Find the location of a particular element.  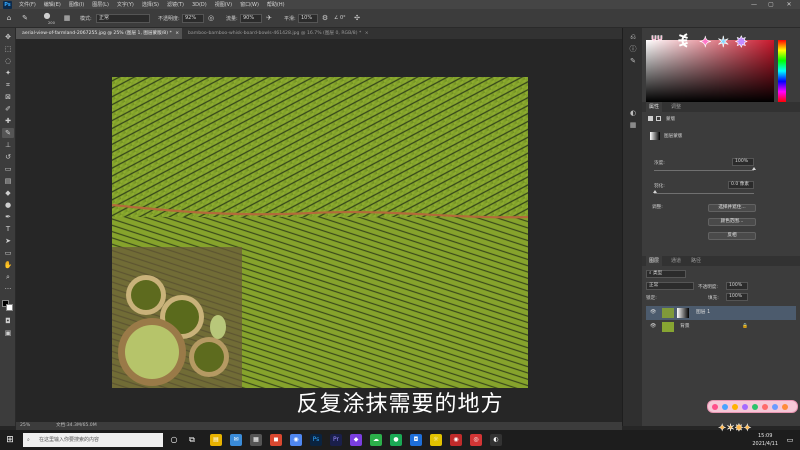

fill-field: 100% is located at coordinates (737, 297).